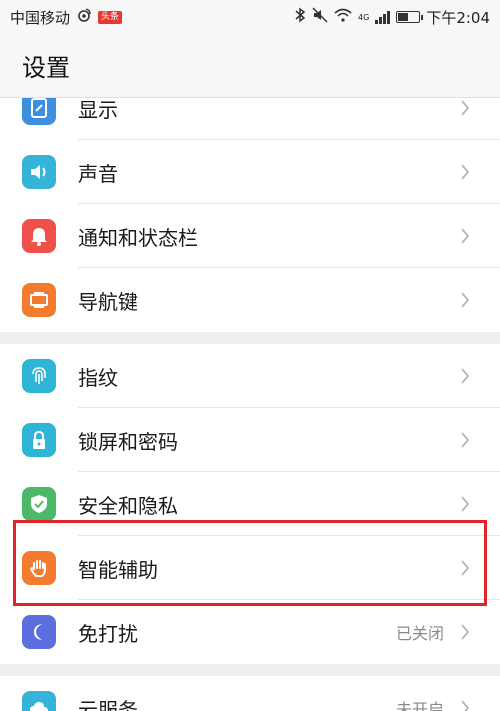 This screenshot has width=500, height=711. I want to click on settings-item-navigation-key: 导航键, so click(250, 300).